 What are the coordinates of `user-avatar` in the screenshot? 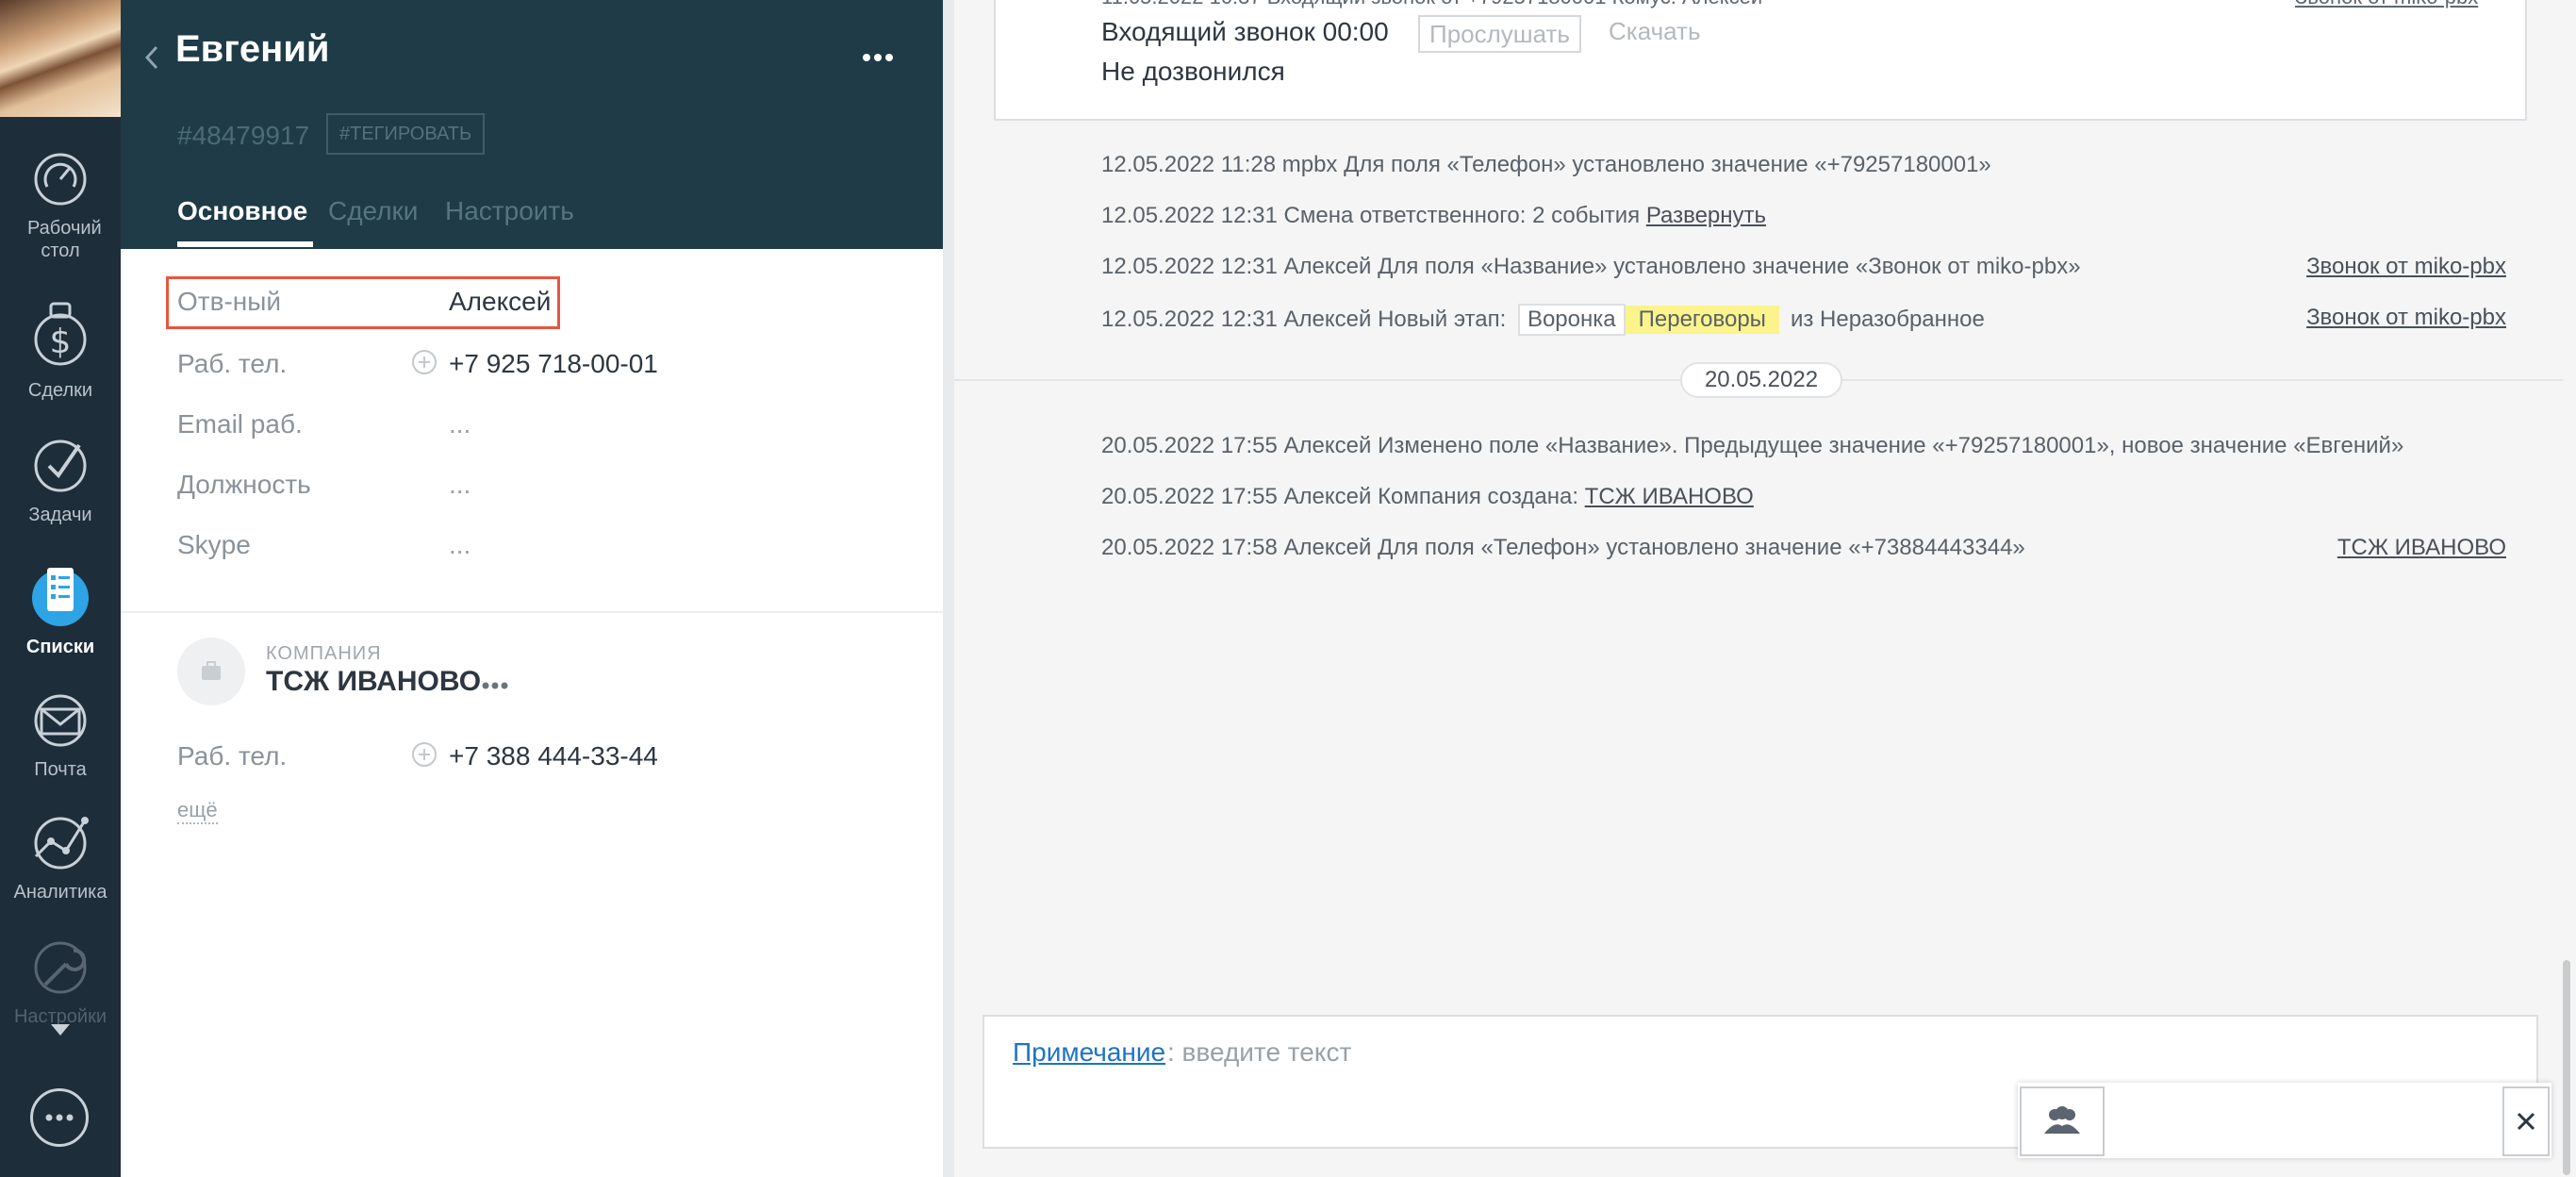 It's located at (60, 58).